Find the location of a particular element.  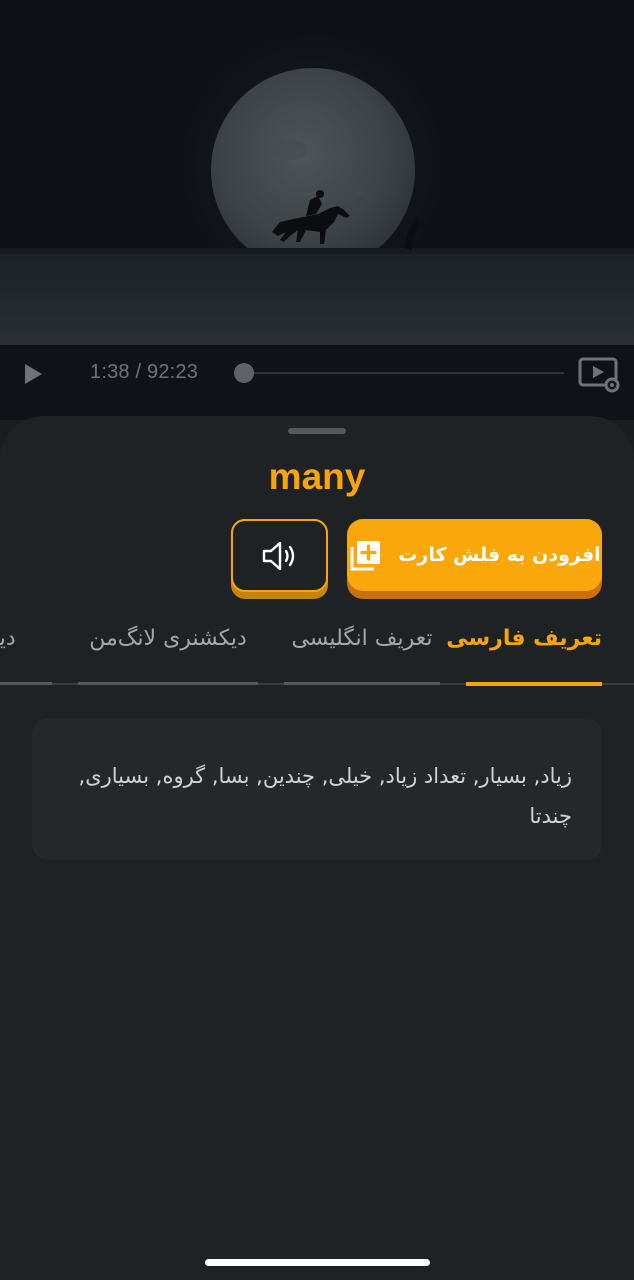

tab-english-definition: تعریف انگلیسی is located at coordinates (362, 656).